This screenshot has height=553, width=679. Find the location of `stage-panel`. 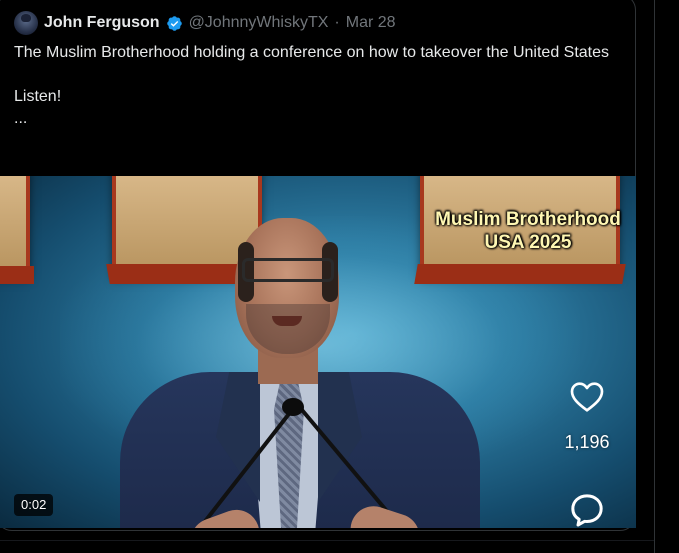

stage-panel is located at coordinates (15, 226).